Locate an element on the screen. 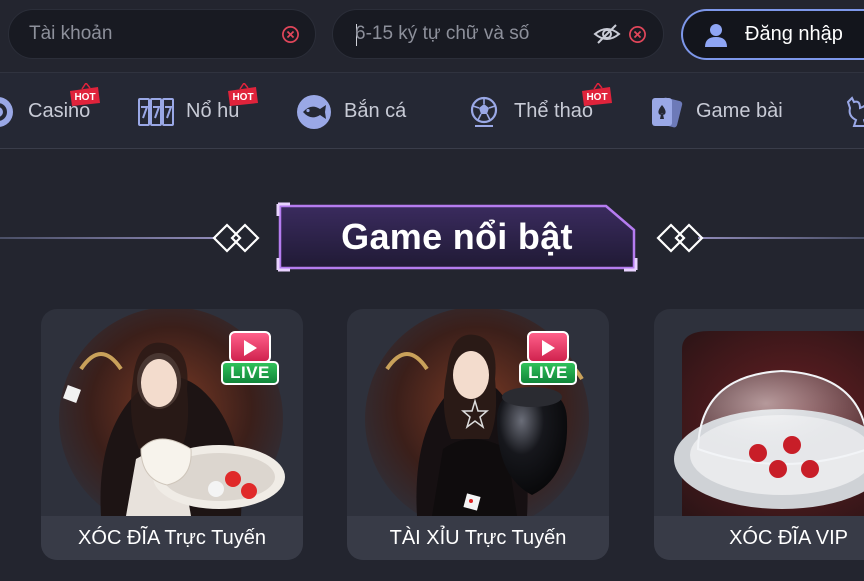 Image resolution: width=864 pixels, height=581 pixels. slot-777-icon is located at coordinates (156, 111).